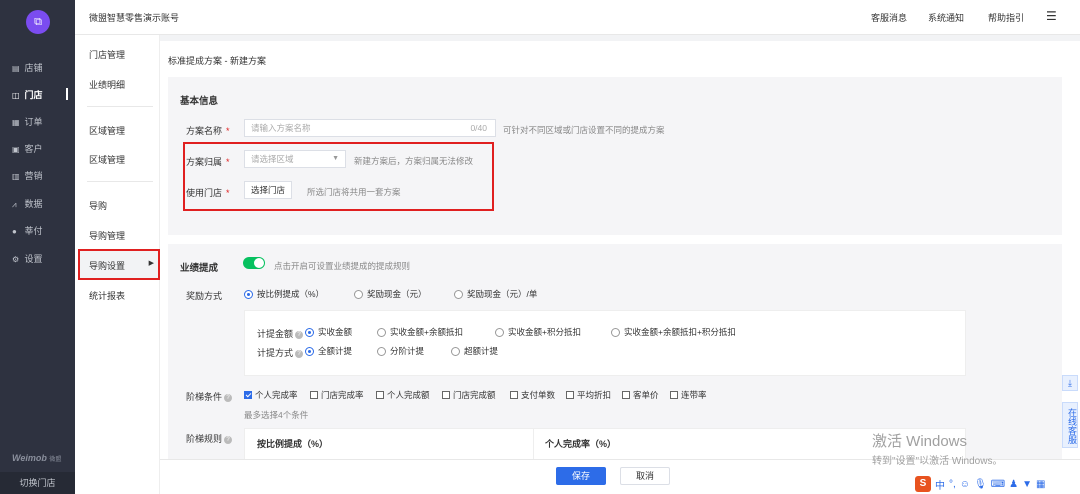  What do you see at coordinates (16, 176) in the screenshot?
I see `marketing-icon: ▥` at bounding box center [16, 176].